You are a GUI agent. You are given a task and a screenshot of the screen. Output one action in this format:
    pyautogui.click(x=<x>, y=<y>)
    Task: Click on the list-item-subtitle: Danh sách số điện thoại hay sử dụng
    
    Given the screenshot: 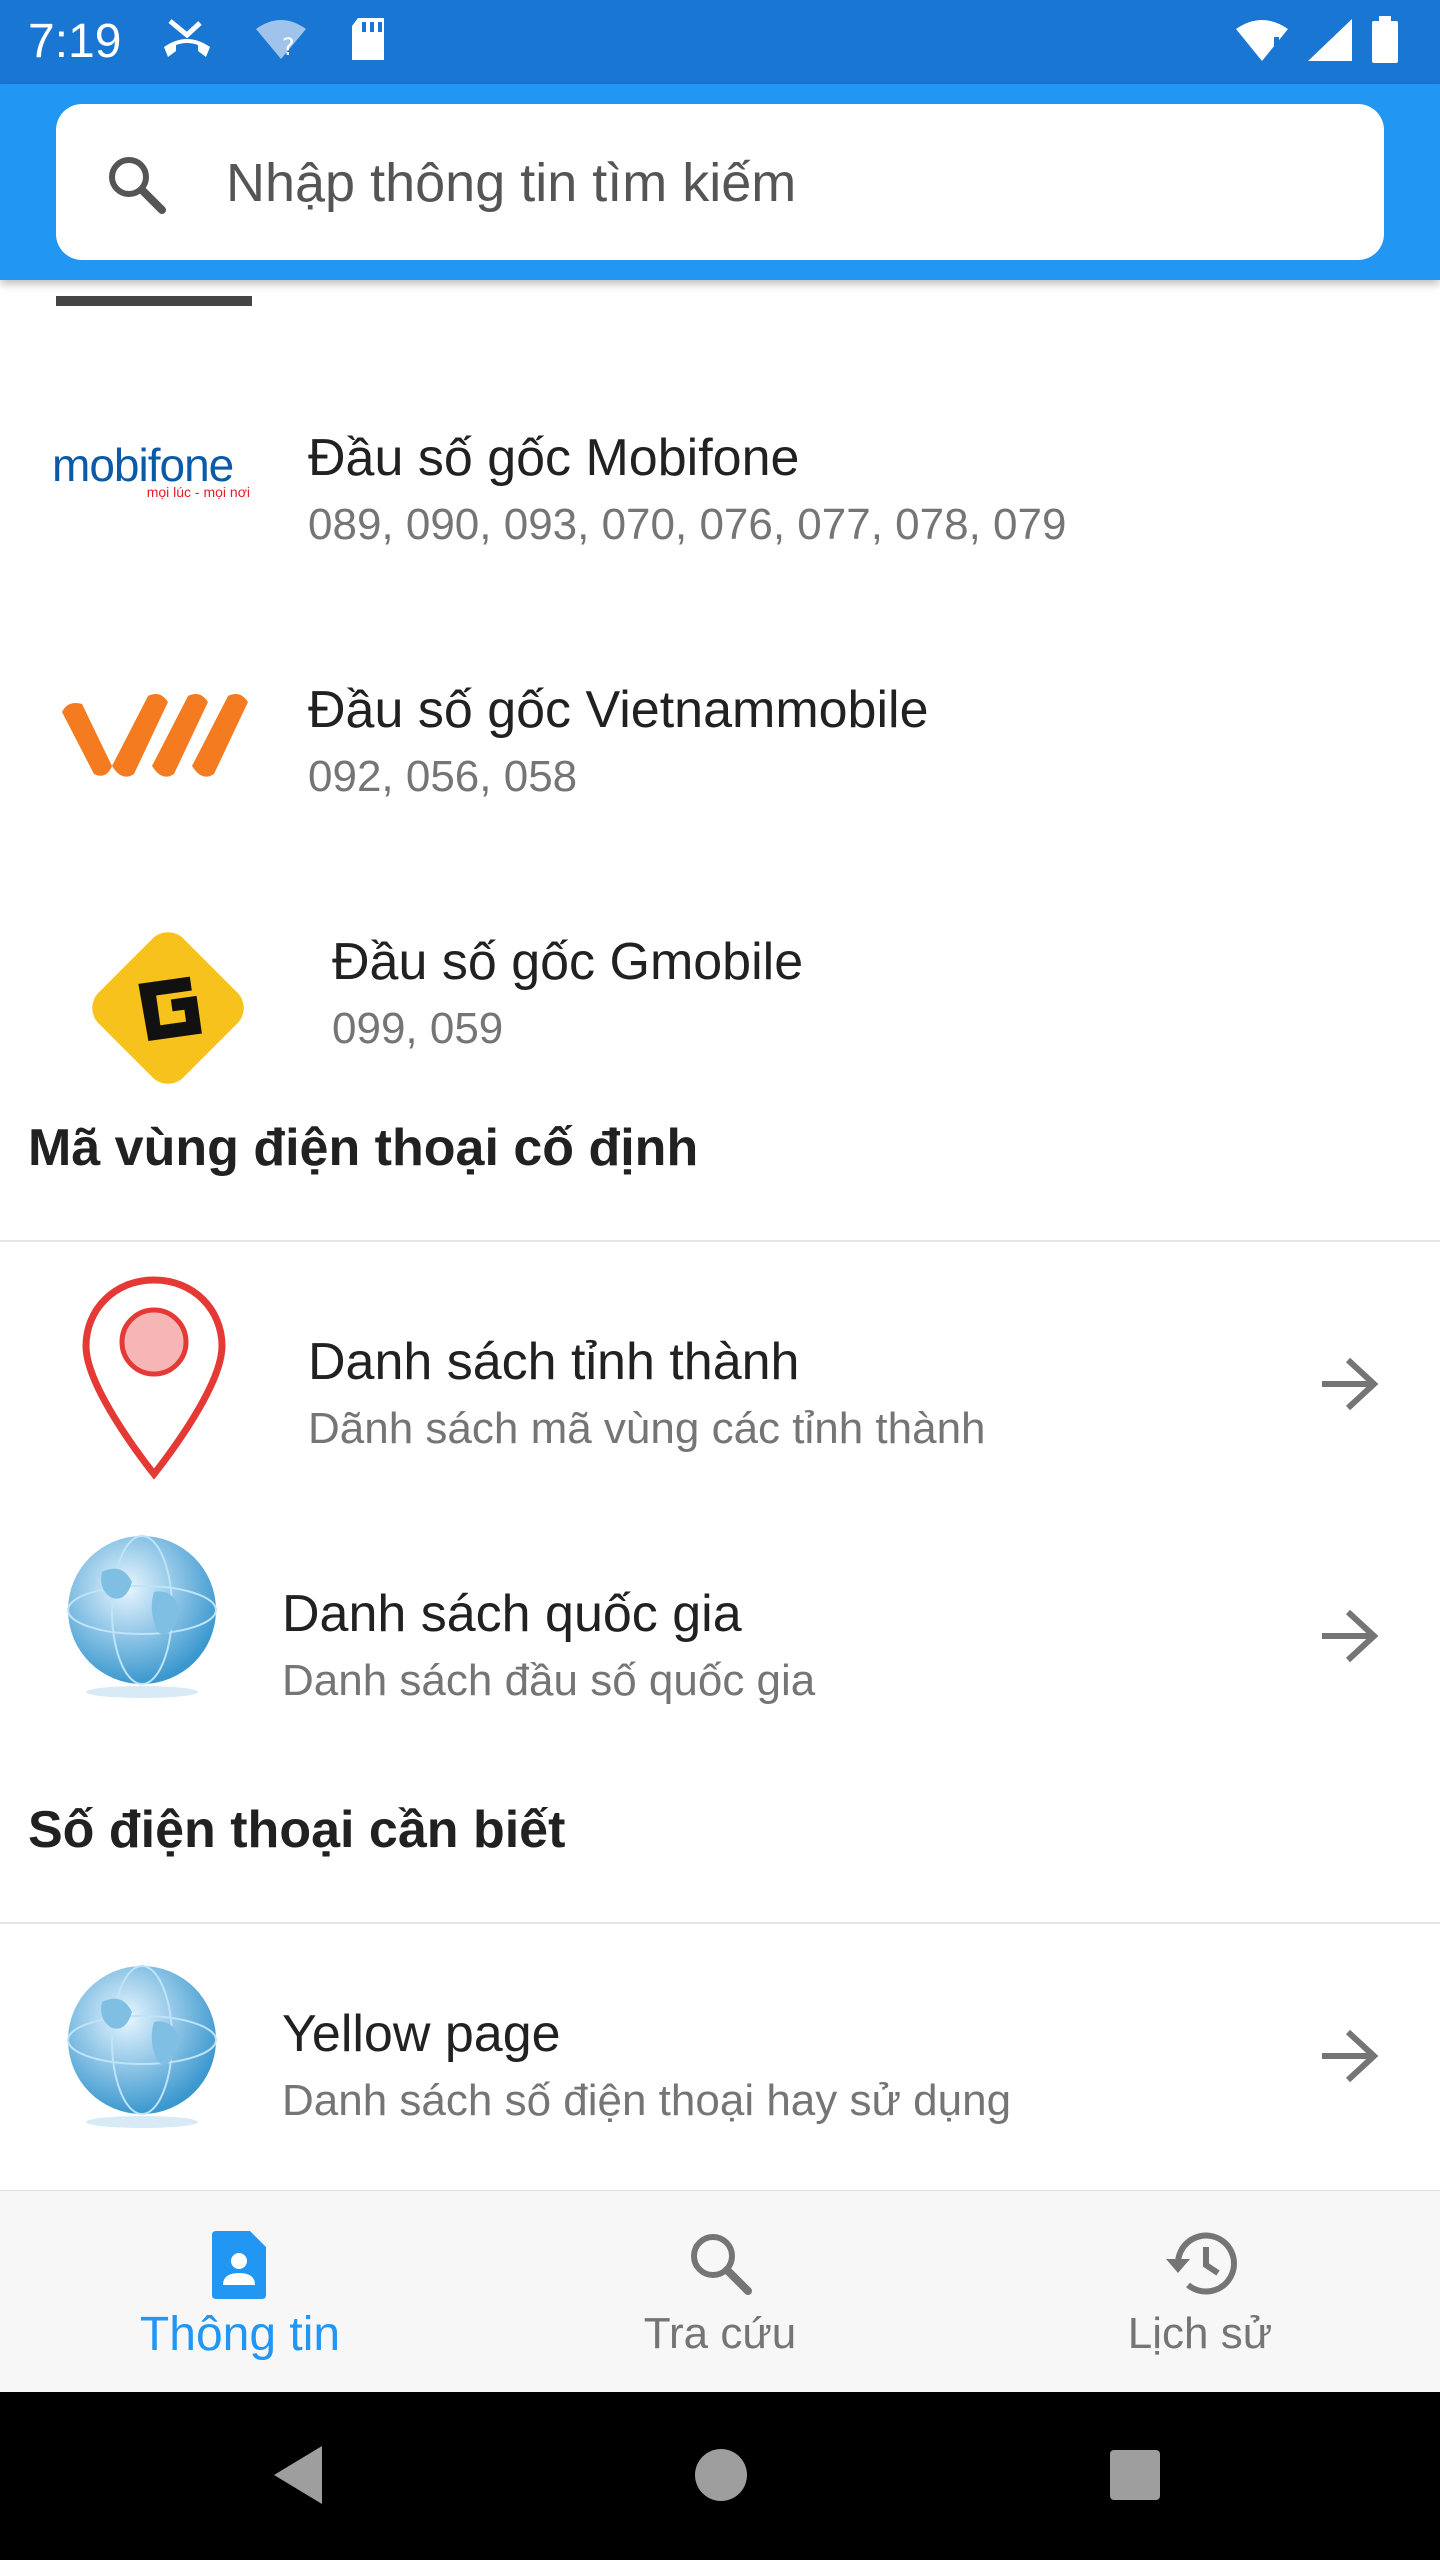 What is the action you would take?
    pyautogui.click(x=647, y=2100)
    